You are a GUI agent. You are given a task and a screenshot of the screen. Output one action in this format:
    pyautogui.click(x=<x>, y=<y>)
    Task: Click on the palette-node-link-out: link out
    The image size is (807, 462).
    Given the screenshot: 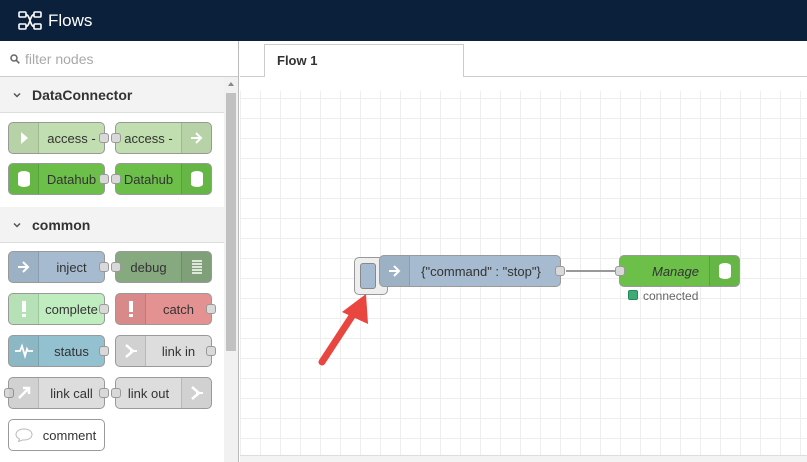 What is the action you would take?
    pyautogui.click(x=161, y=393)
    